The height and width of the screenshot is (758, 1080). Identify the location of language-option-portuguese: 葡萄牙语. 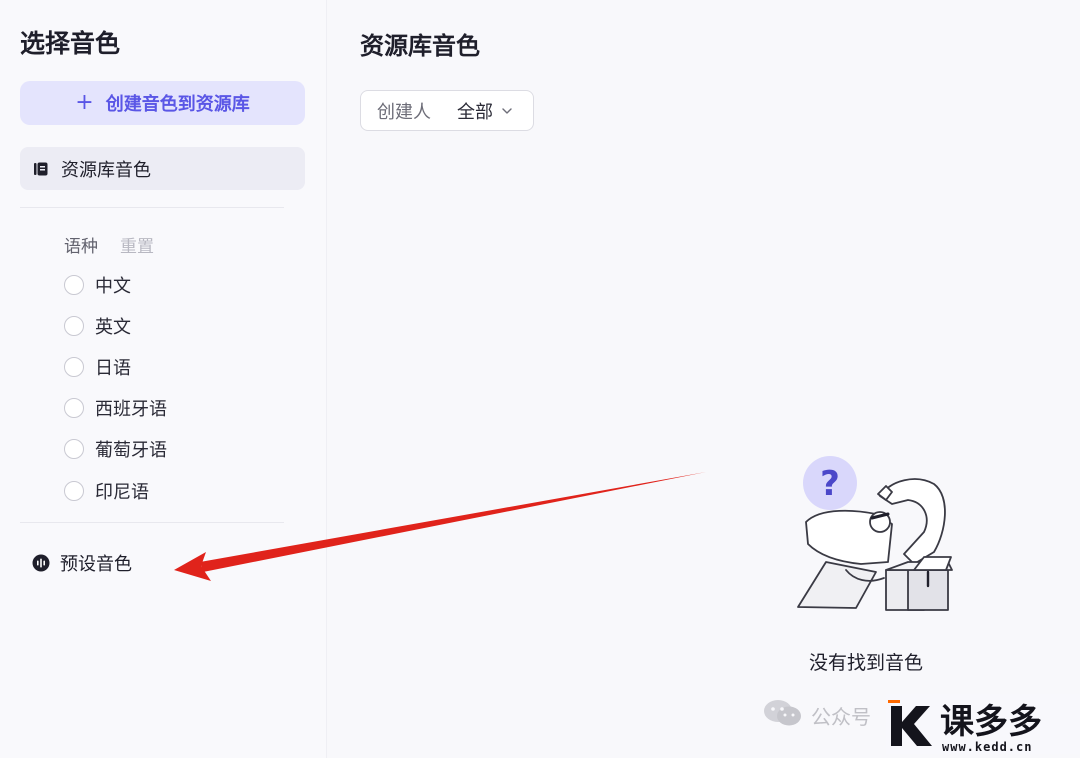
(115, 449).